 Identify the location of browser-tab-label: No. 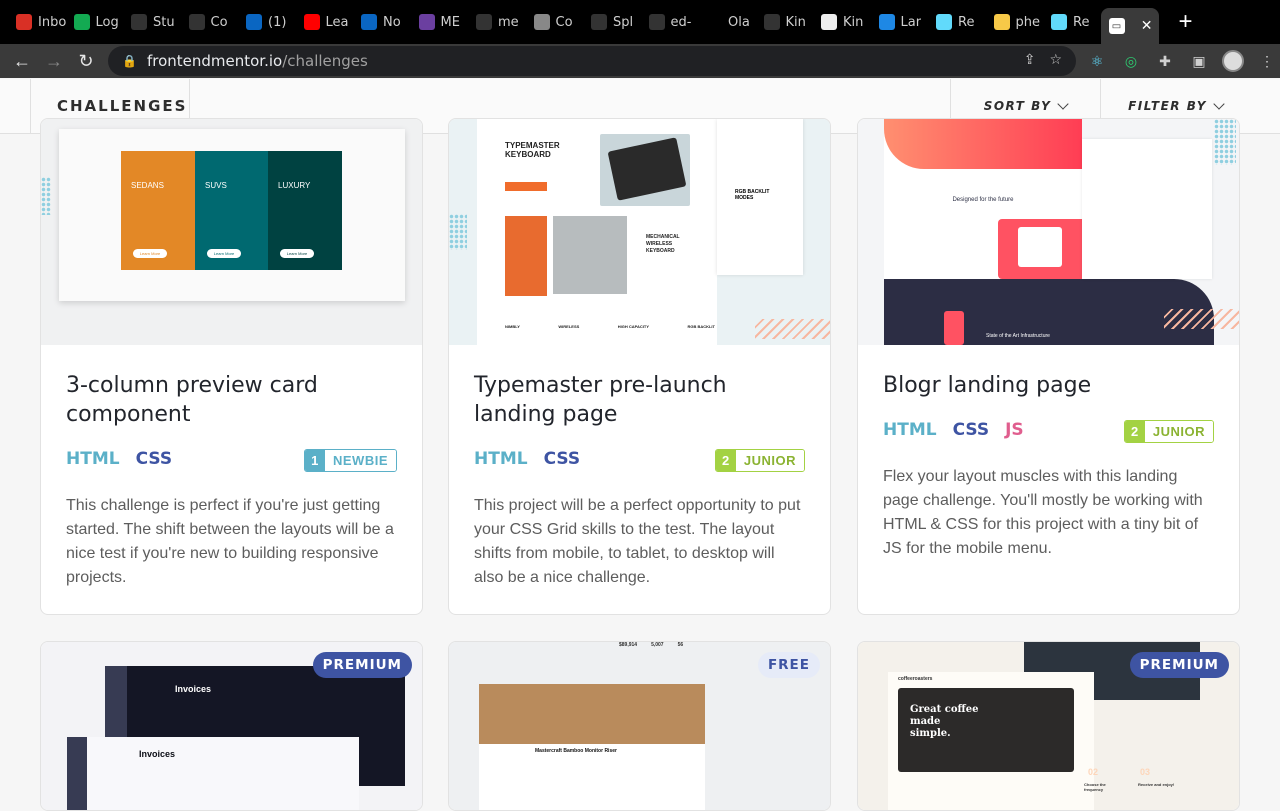
(392, 22).